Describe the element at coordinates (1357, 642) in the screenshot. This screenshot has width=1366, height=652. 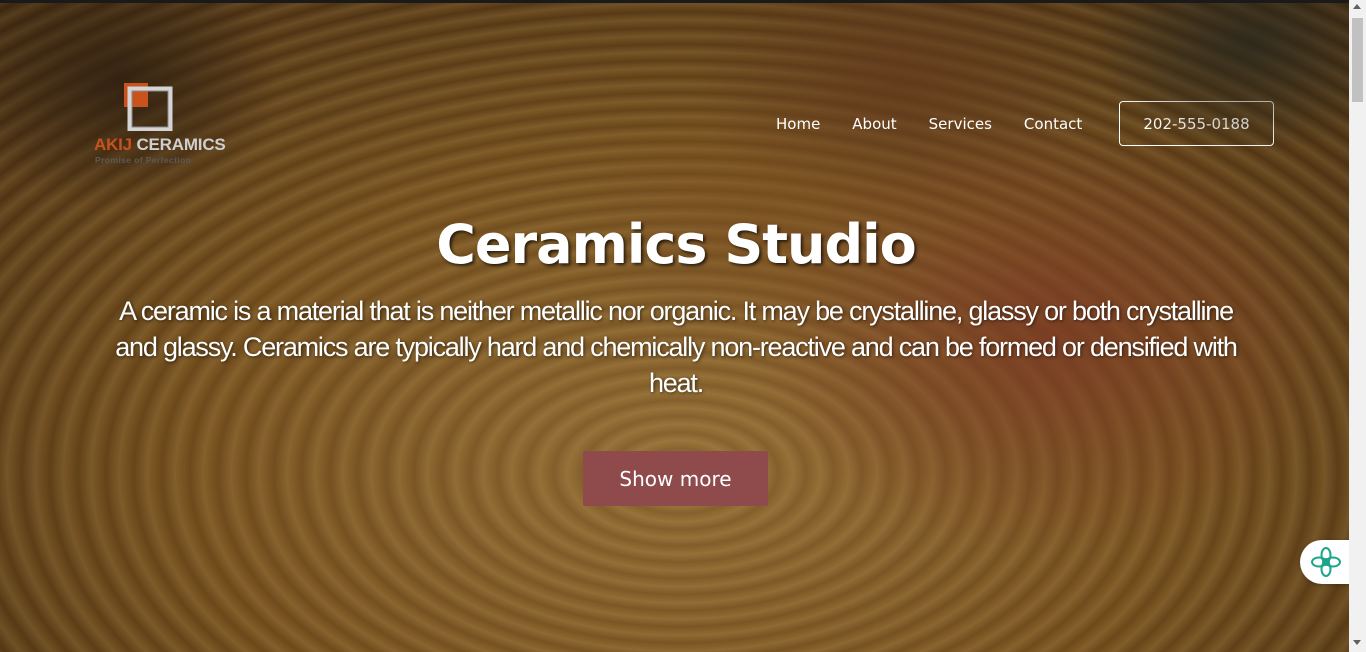
I see `scroll-down-arrow-icon` at that location.